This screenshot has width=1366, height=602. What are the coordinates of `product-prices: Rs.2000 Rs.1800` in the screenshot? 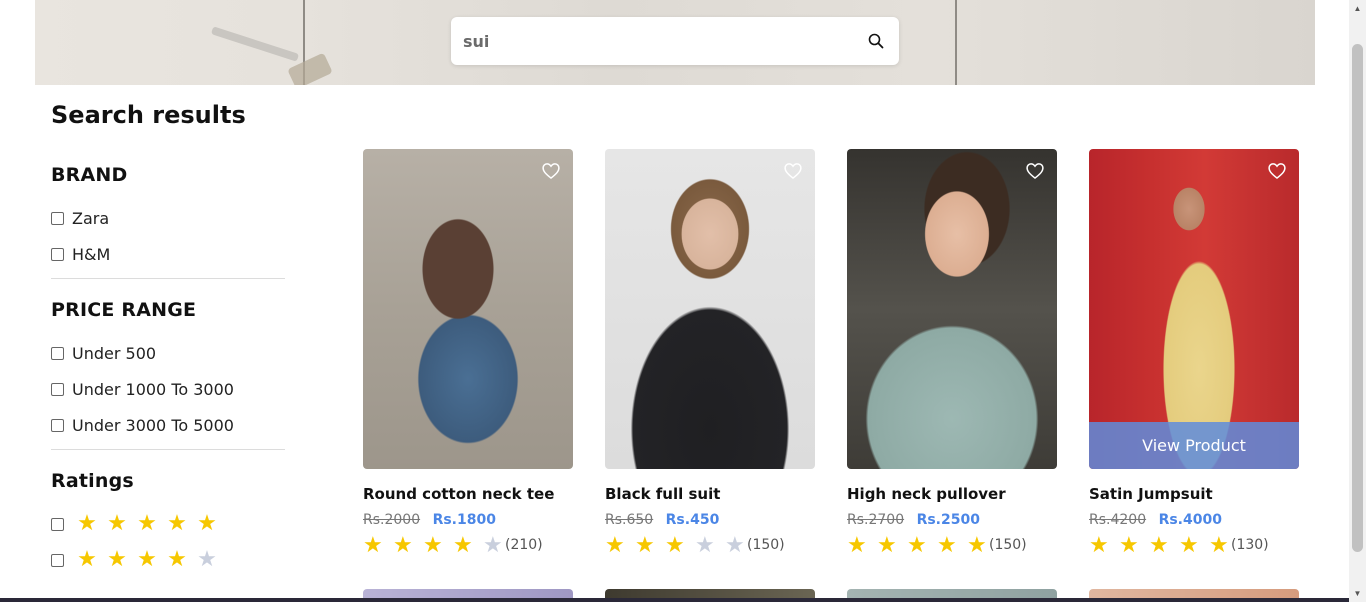 It's located at (468, 520).